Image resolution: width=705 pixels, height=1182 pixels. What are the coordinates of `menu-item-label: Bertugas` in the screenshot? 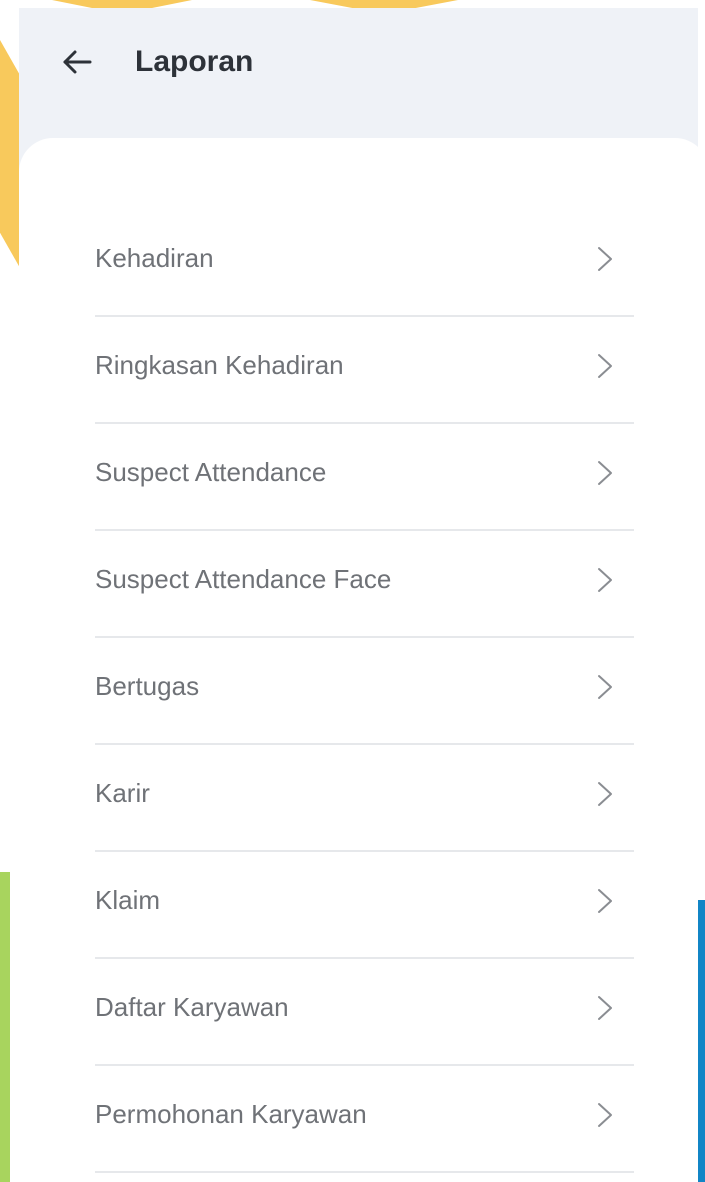 It's located at (147, 686).